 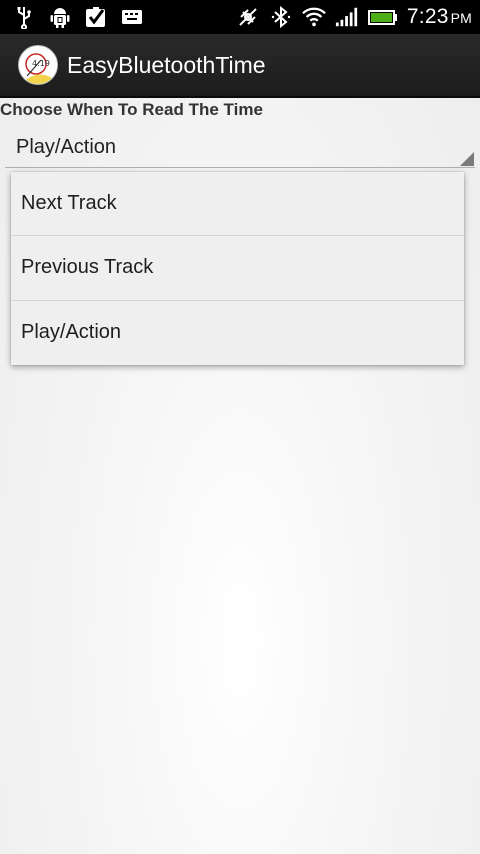 I want to click on dropdown-item-previous-track: Previous Track, so click(x=237, y=268).